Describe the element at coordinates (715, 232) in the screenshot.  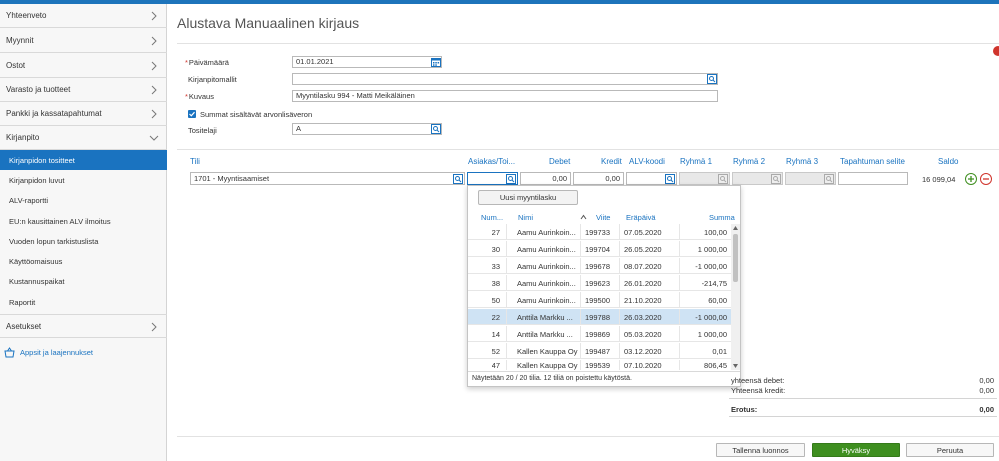
I see `cell-amount: 100,00` at that location.